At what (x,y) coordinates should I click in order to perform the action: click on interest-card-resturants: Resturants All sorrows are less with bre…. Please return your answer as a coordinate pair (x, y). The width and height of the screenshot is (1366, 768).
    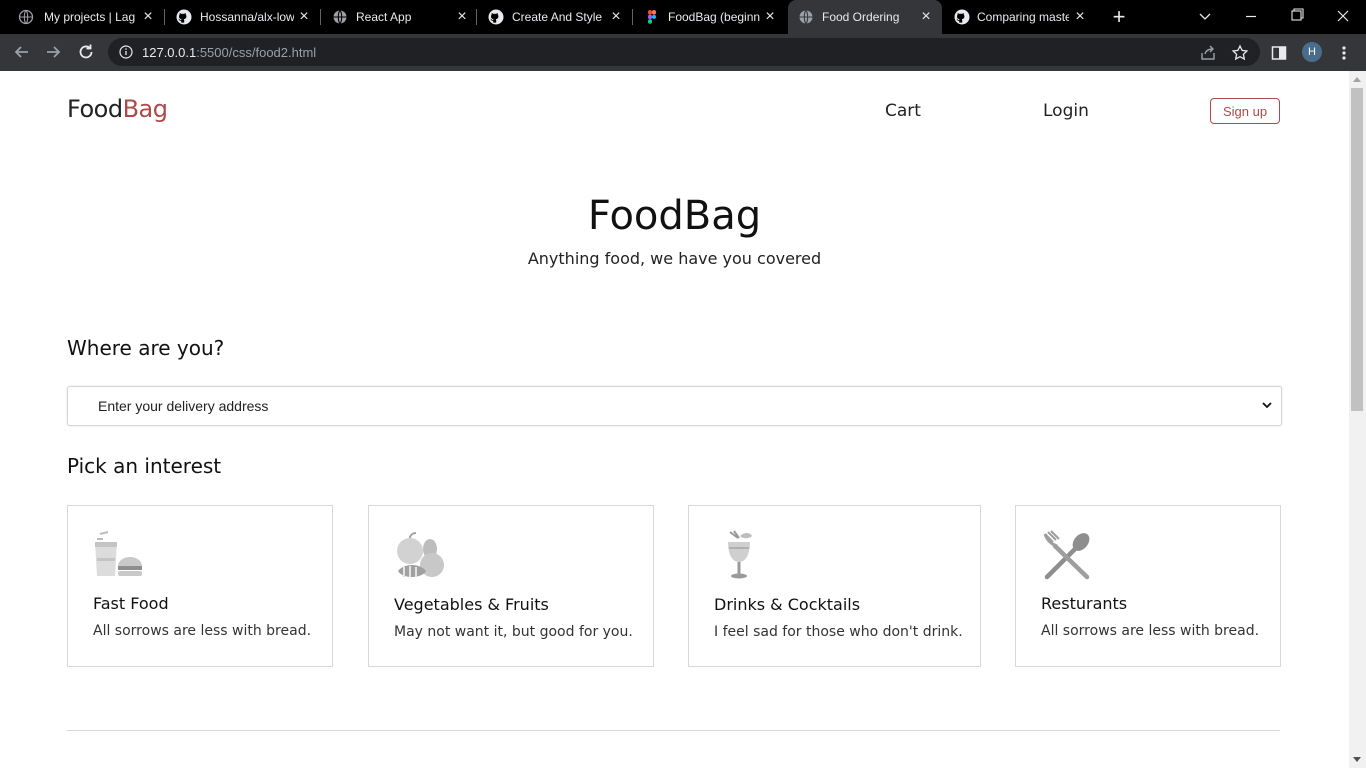
    Looking at the image, I should click on (1148, 586).